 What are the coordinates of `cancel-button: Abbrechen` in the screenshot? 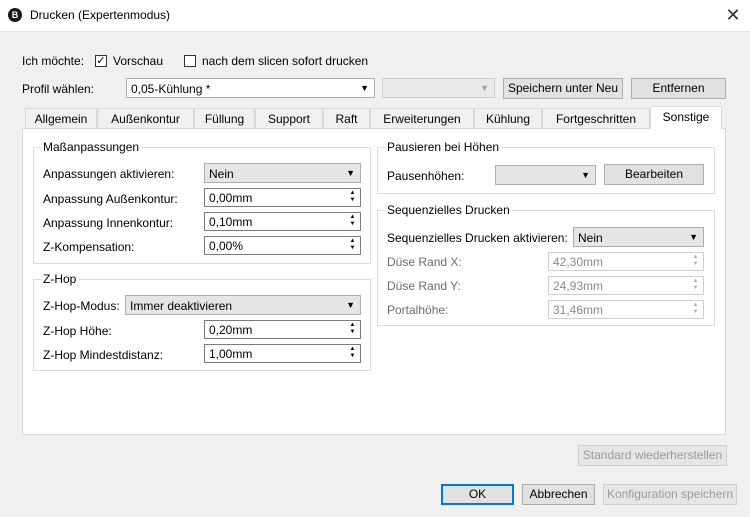 It's located at (558, 494).